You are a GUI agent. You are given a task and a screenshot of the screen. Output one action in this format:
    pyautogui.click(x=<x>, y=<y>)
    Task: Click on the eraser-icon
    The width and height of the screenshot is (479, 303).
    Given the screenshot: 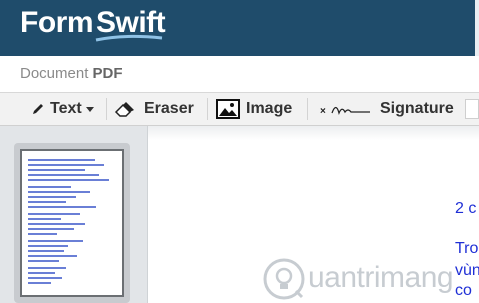 What is the action you would take?
    pyautogui.click(x=124, y=109)
    